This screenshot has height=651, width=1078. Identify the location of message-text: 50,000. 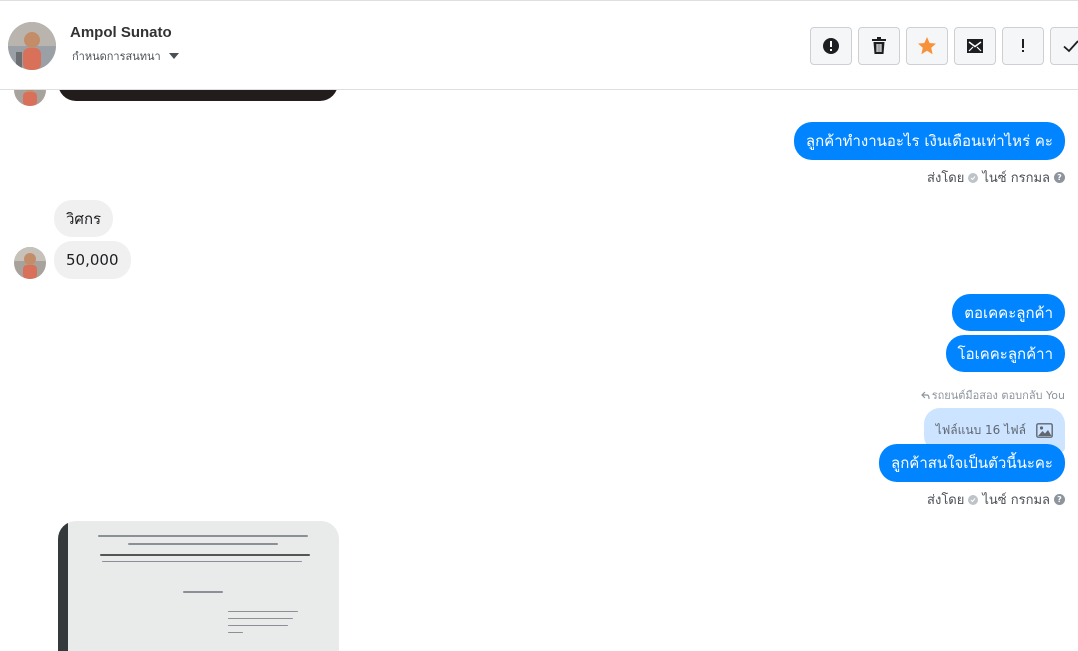
(92, 260).